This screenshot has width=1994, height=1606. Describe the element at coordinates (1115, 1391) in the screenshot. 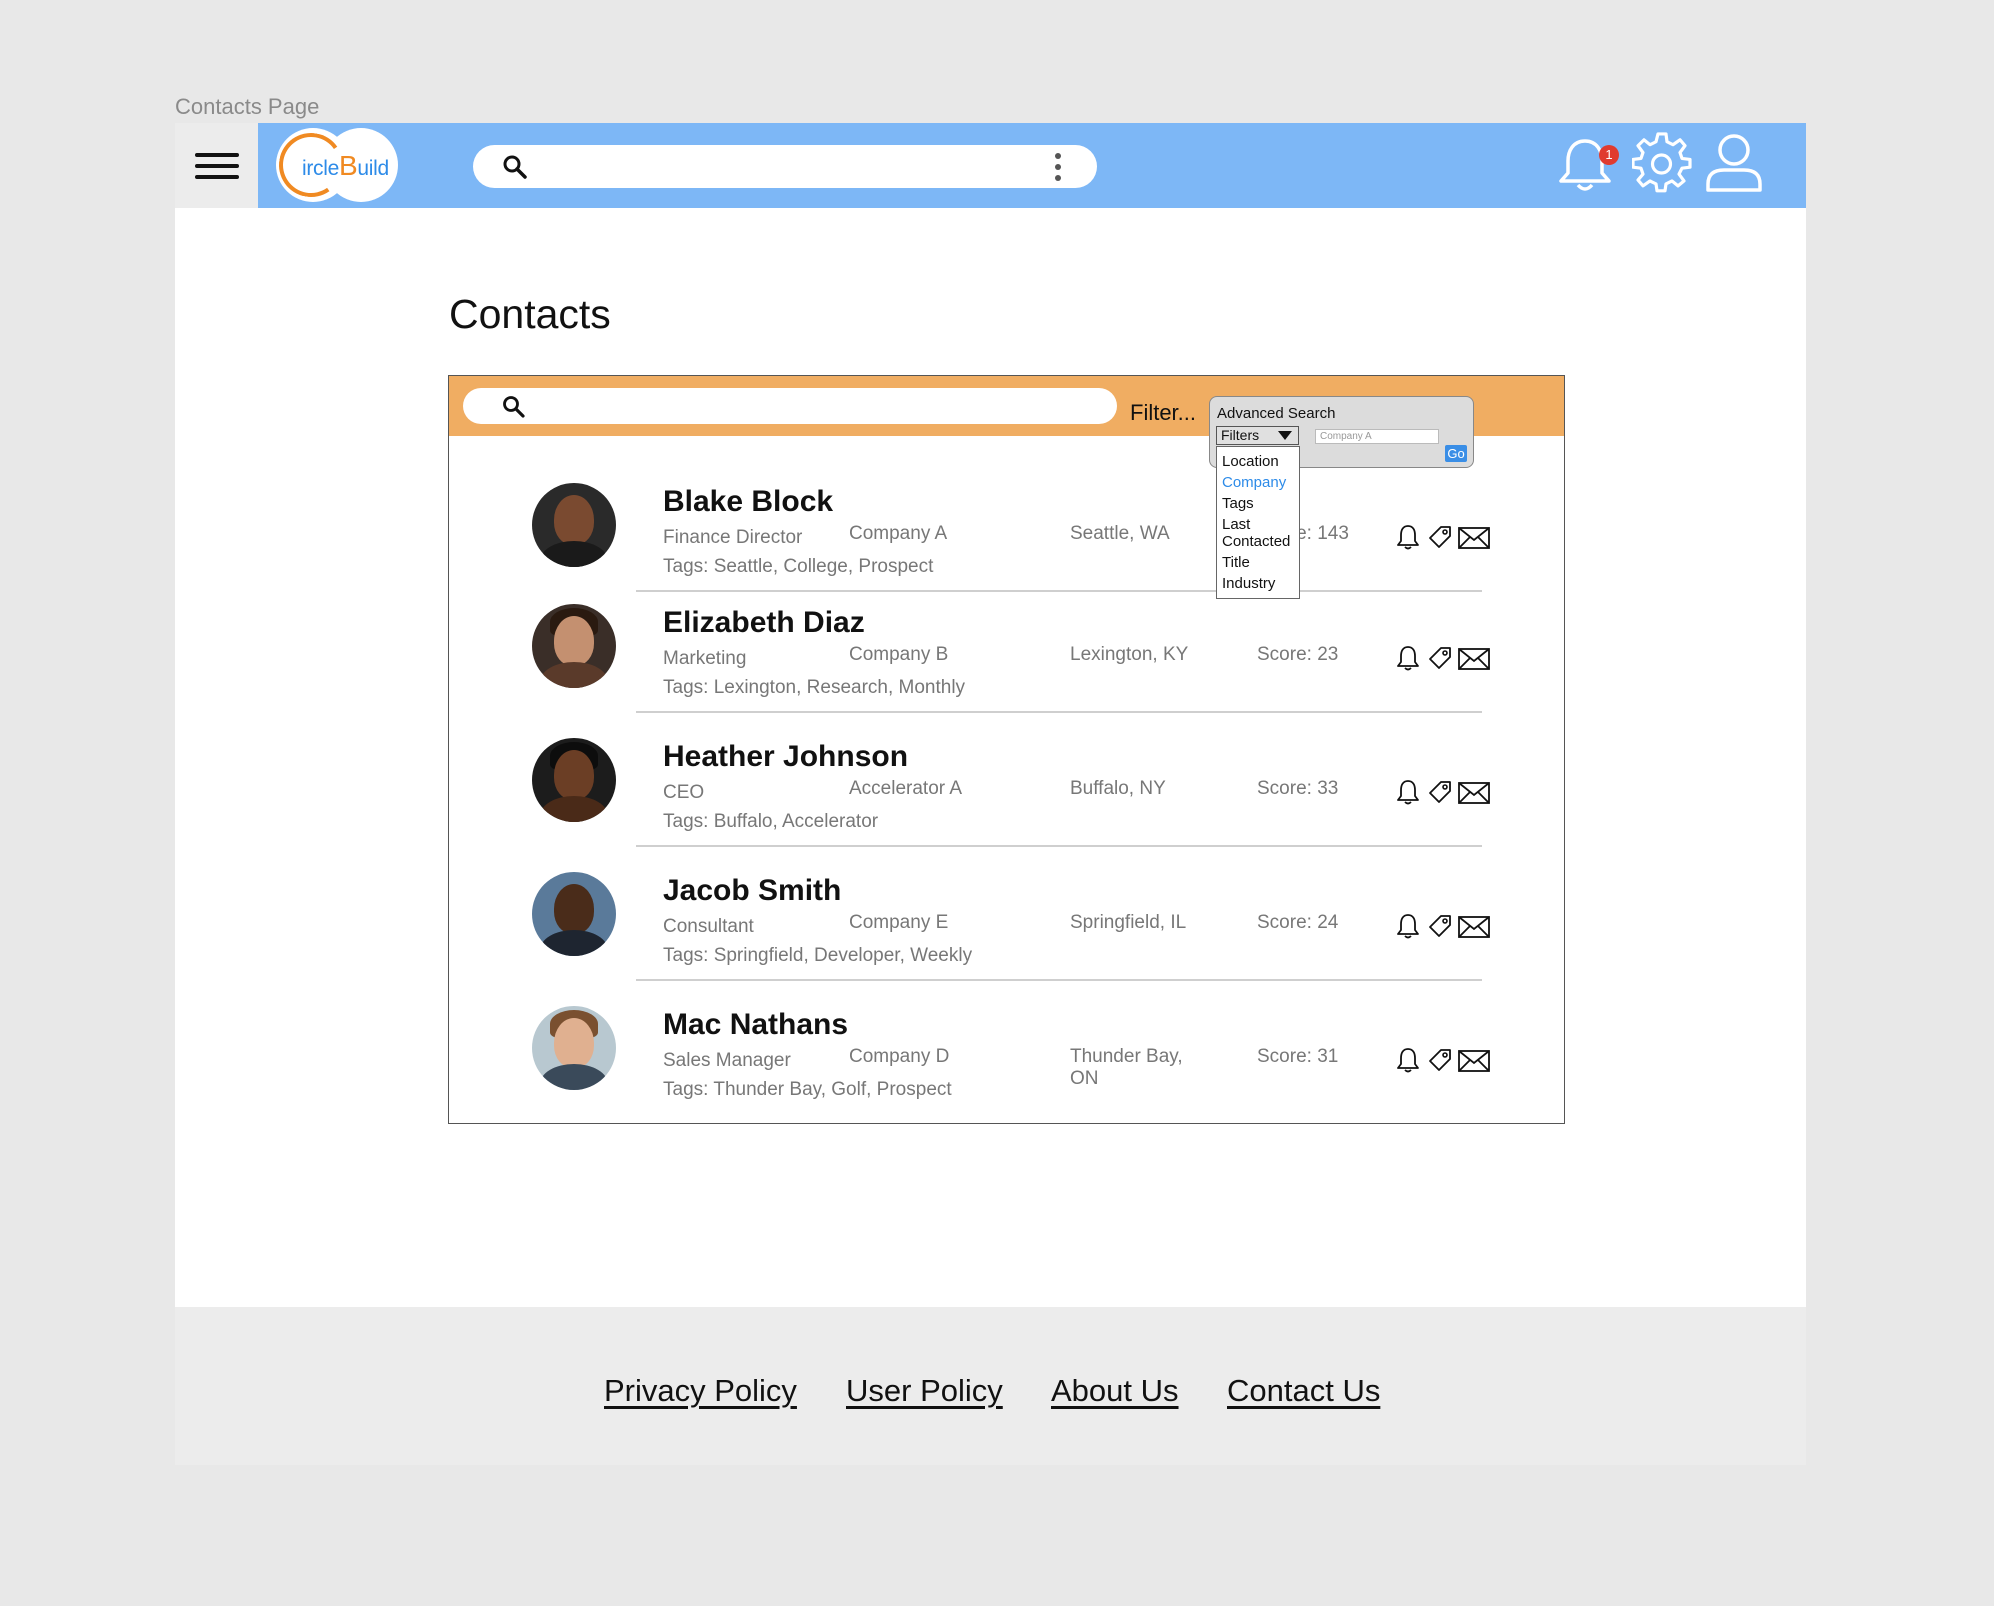

I see `about-us-link: About Us` at that location.